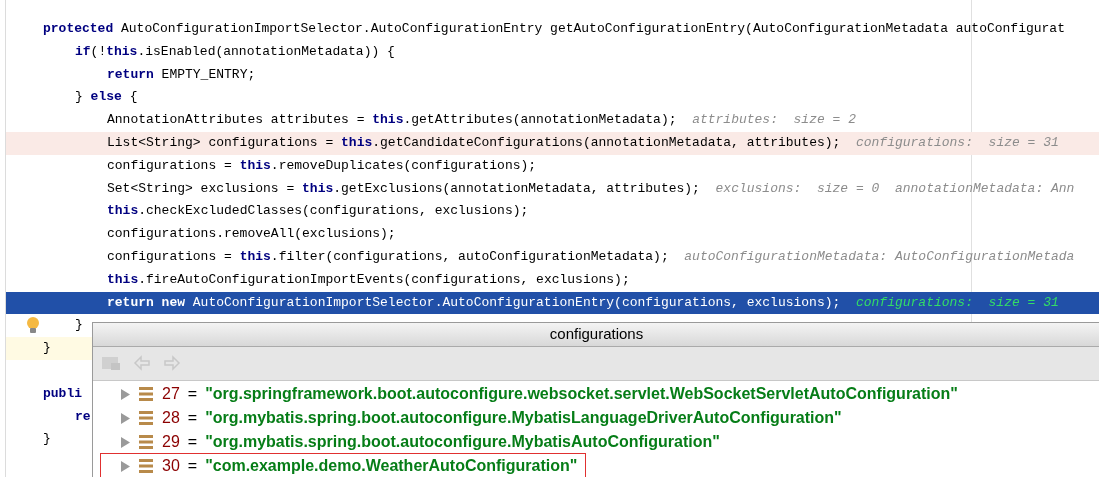 The image size is (1099, 477). I want to click on variable-row: 29 = "org.mybatis.spring.boot.autoconfigure.MybatisAutoConfiguration", so click(424, 442).